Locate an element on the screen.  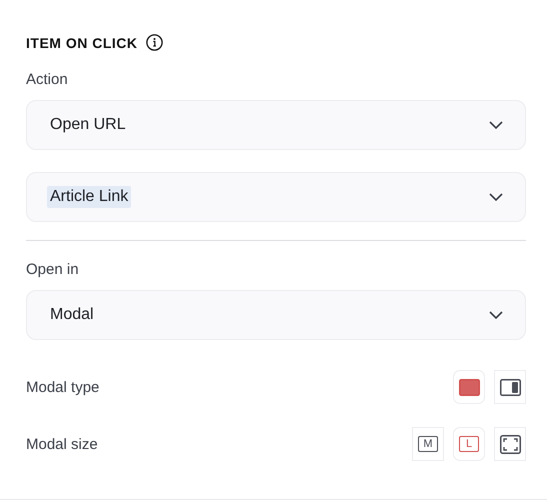
field-label: Action is located at coordinates (47, 79).